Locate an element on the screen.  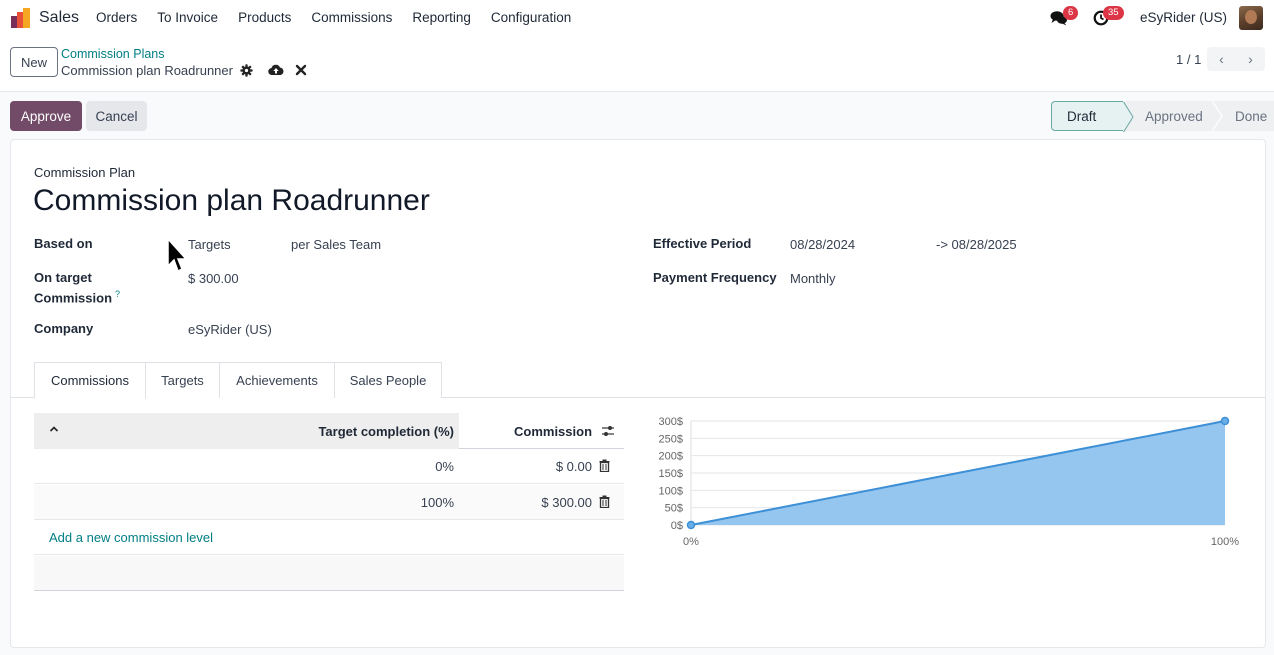
stage-pipeline: Draft Approved Done is located at coordinates (1162, 116).